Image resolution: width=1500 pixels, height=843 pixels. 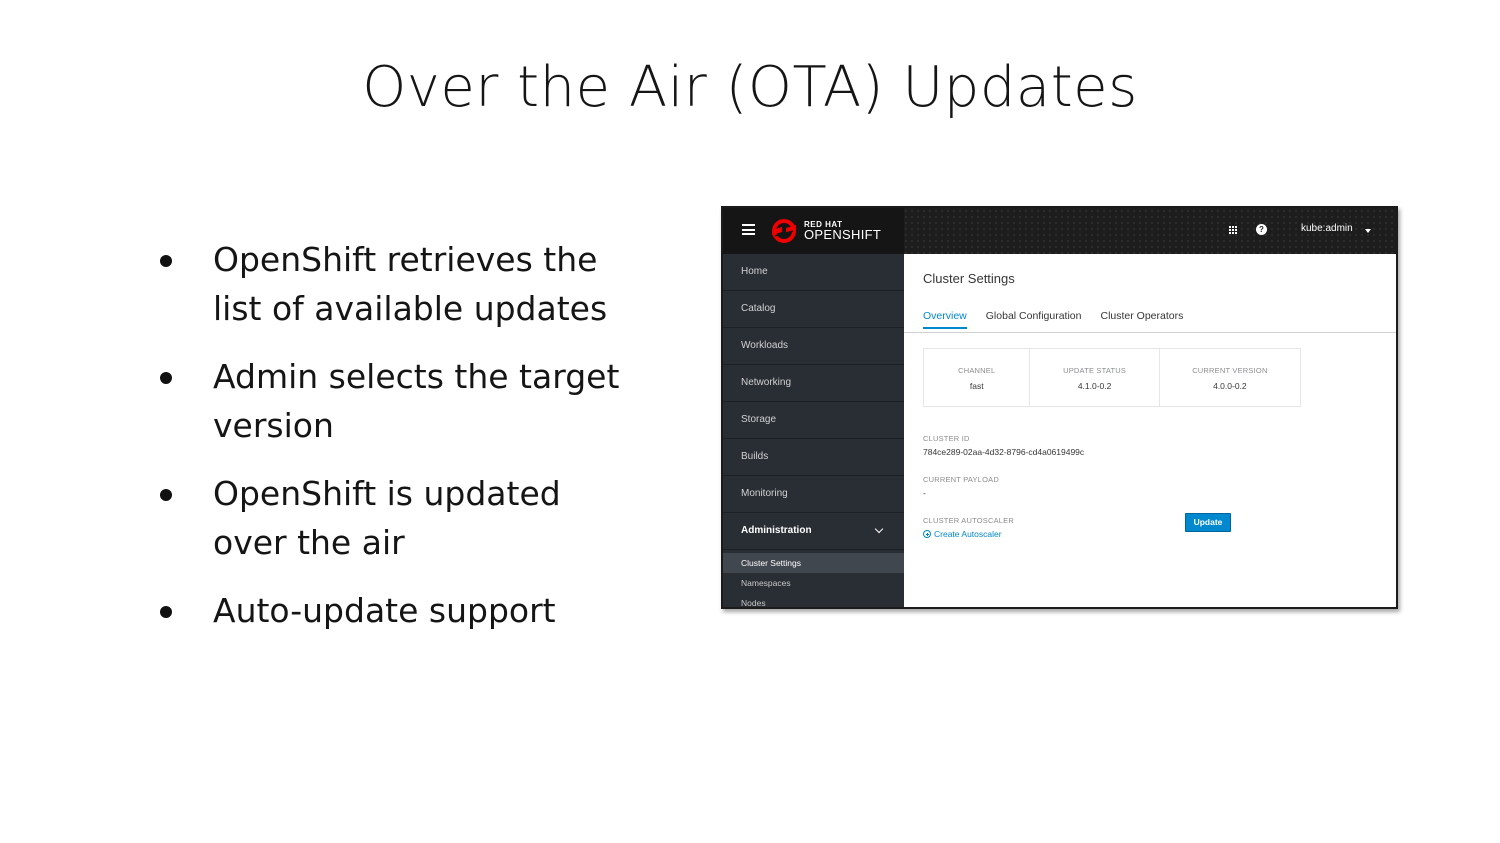 I want to click on channel-label: CHANNEL, so click(x=977, y=370).